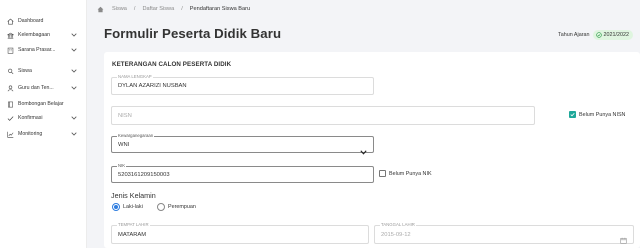 The image size is (640, 248). I want to click on sidebar-item-dashboard: Dashboard, so click(43, 21).